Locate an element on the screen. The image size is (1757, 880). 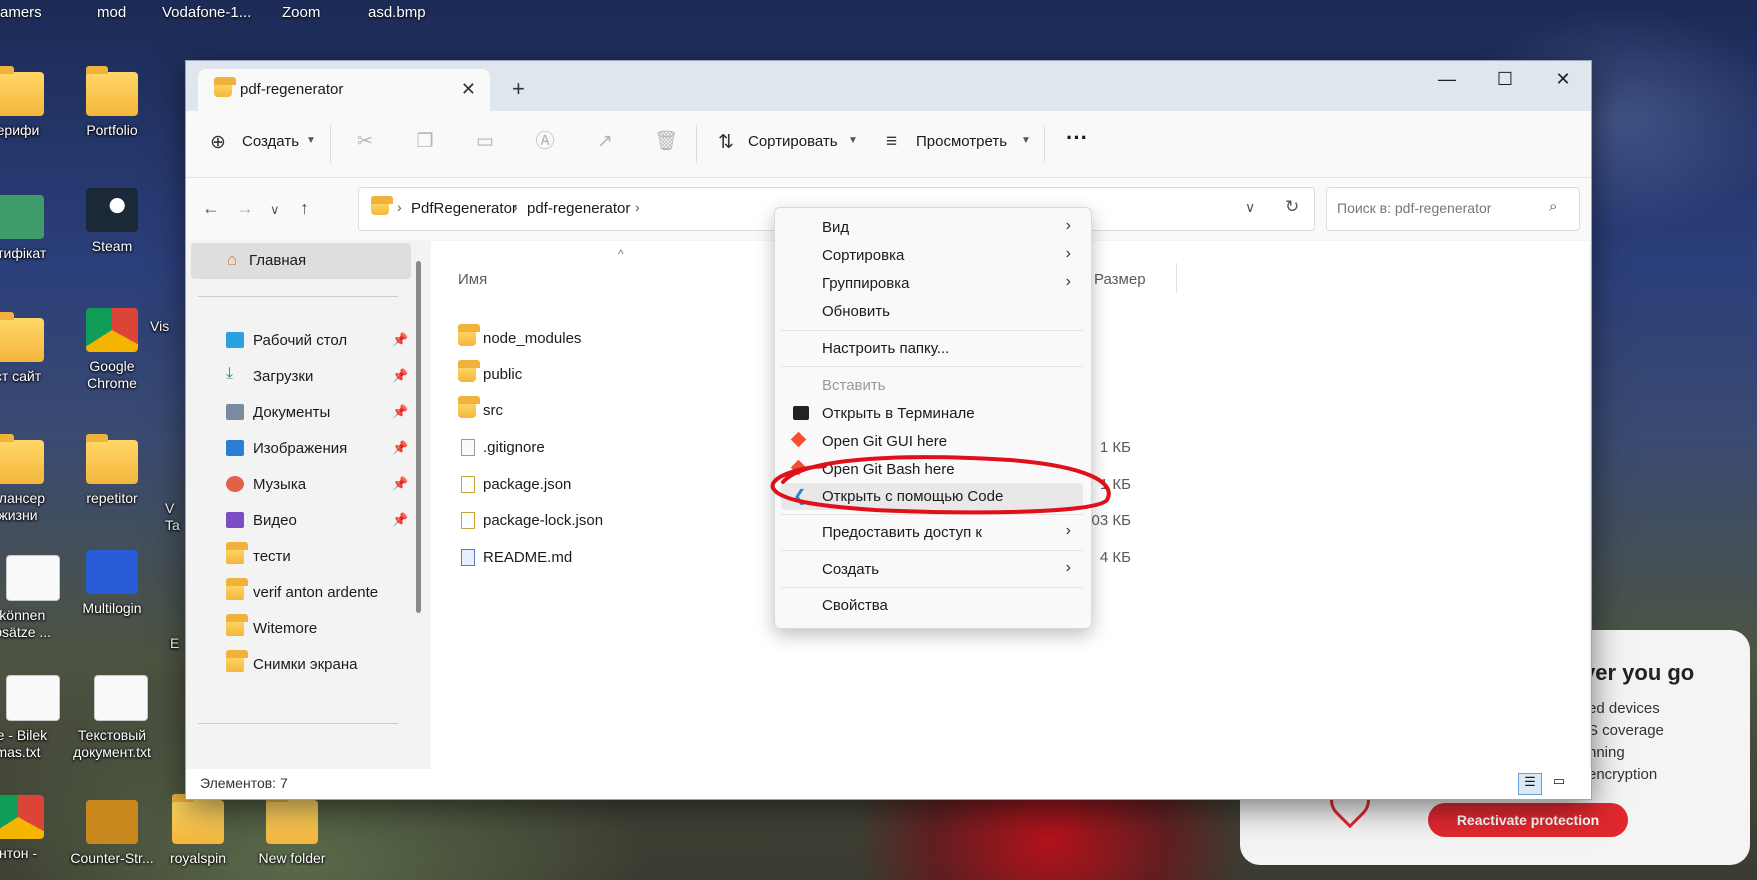
desktop-icon: отифікат is located at coordinates (33, 228).